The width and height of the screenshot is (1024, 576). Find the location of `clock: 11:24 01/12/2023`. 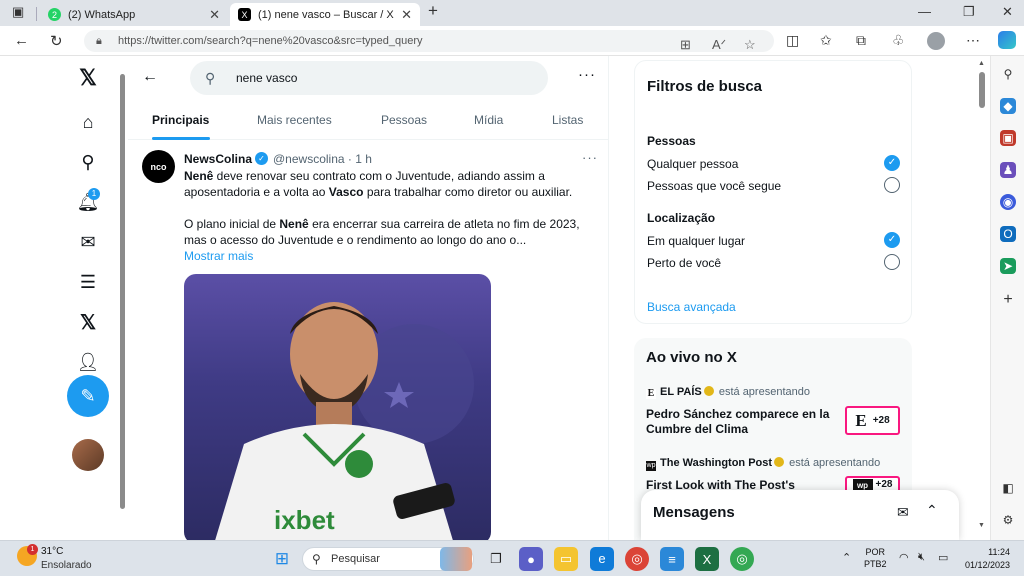

clock: 11:24 01/12/2023 is located at coordinates (986, 559).